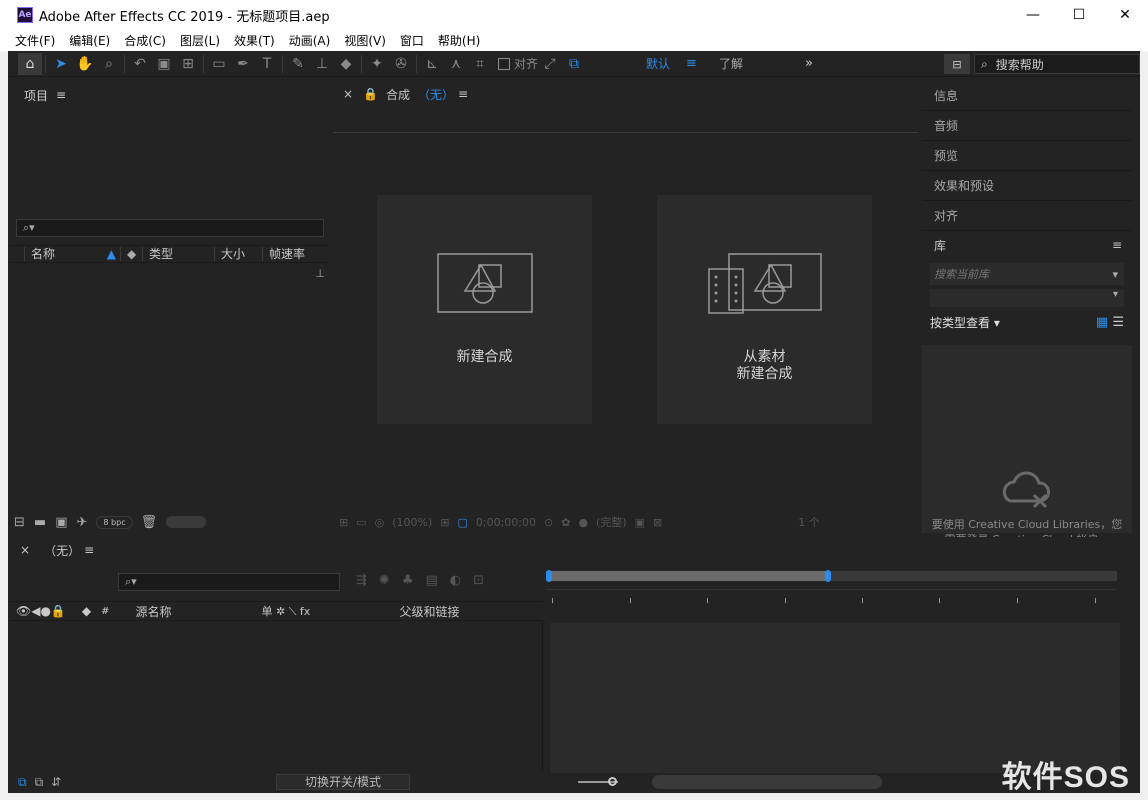 This screenshot has width=1148, height=800. What do you see at coordinates (478, 580) in the screenshot?
I see `graph-editor-icon: ⊡` at bounding box center [478, 580].